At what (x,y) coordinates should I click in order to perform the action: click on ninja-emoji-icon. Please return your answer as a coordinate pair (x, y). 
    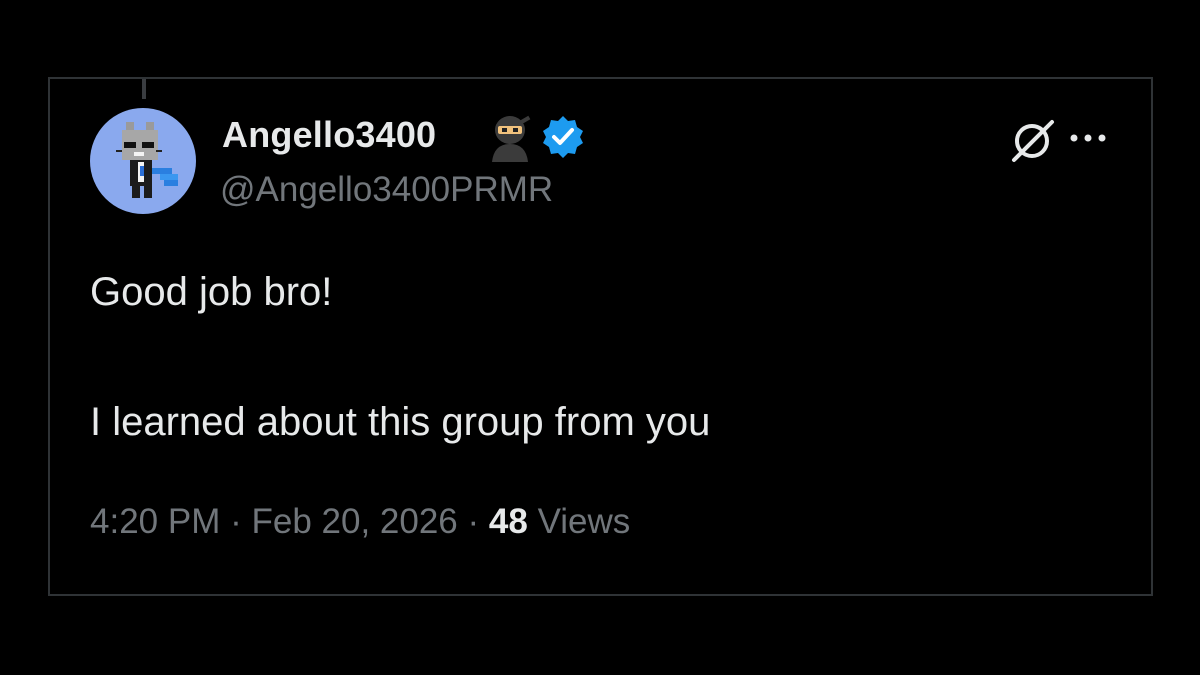
    Looking at the image, I should click on (510, 138).